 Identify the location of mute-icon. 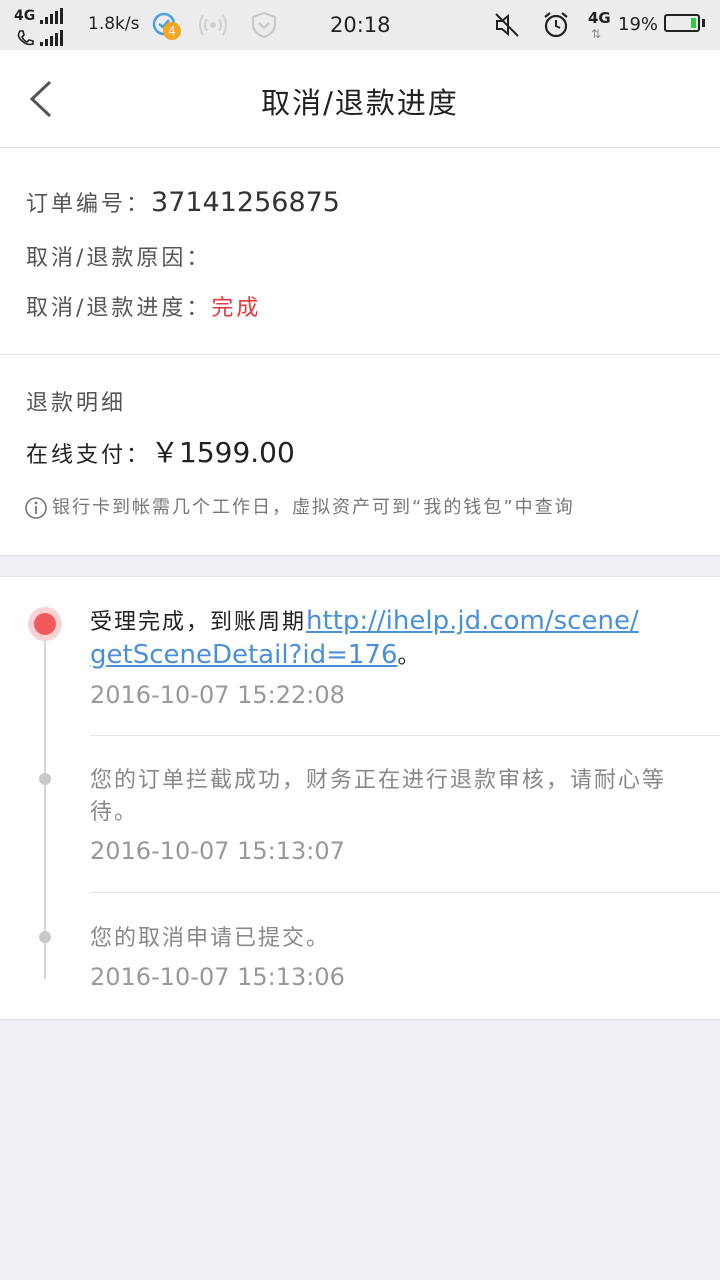
(507, 25).